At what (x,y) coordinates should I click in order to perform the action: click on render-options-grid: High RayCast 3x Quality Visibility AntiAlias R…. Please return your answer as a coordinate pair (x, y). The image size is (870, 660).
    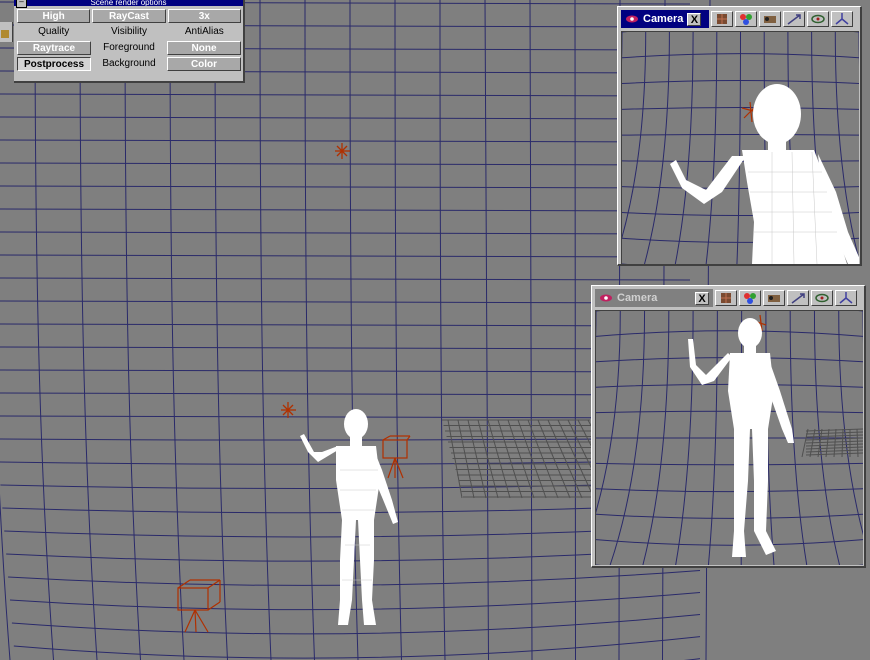
    Looking at the image, I should click on (129, 40).